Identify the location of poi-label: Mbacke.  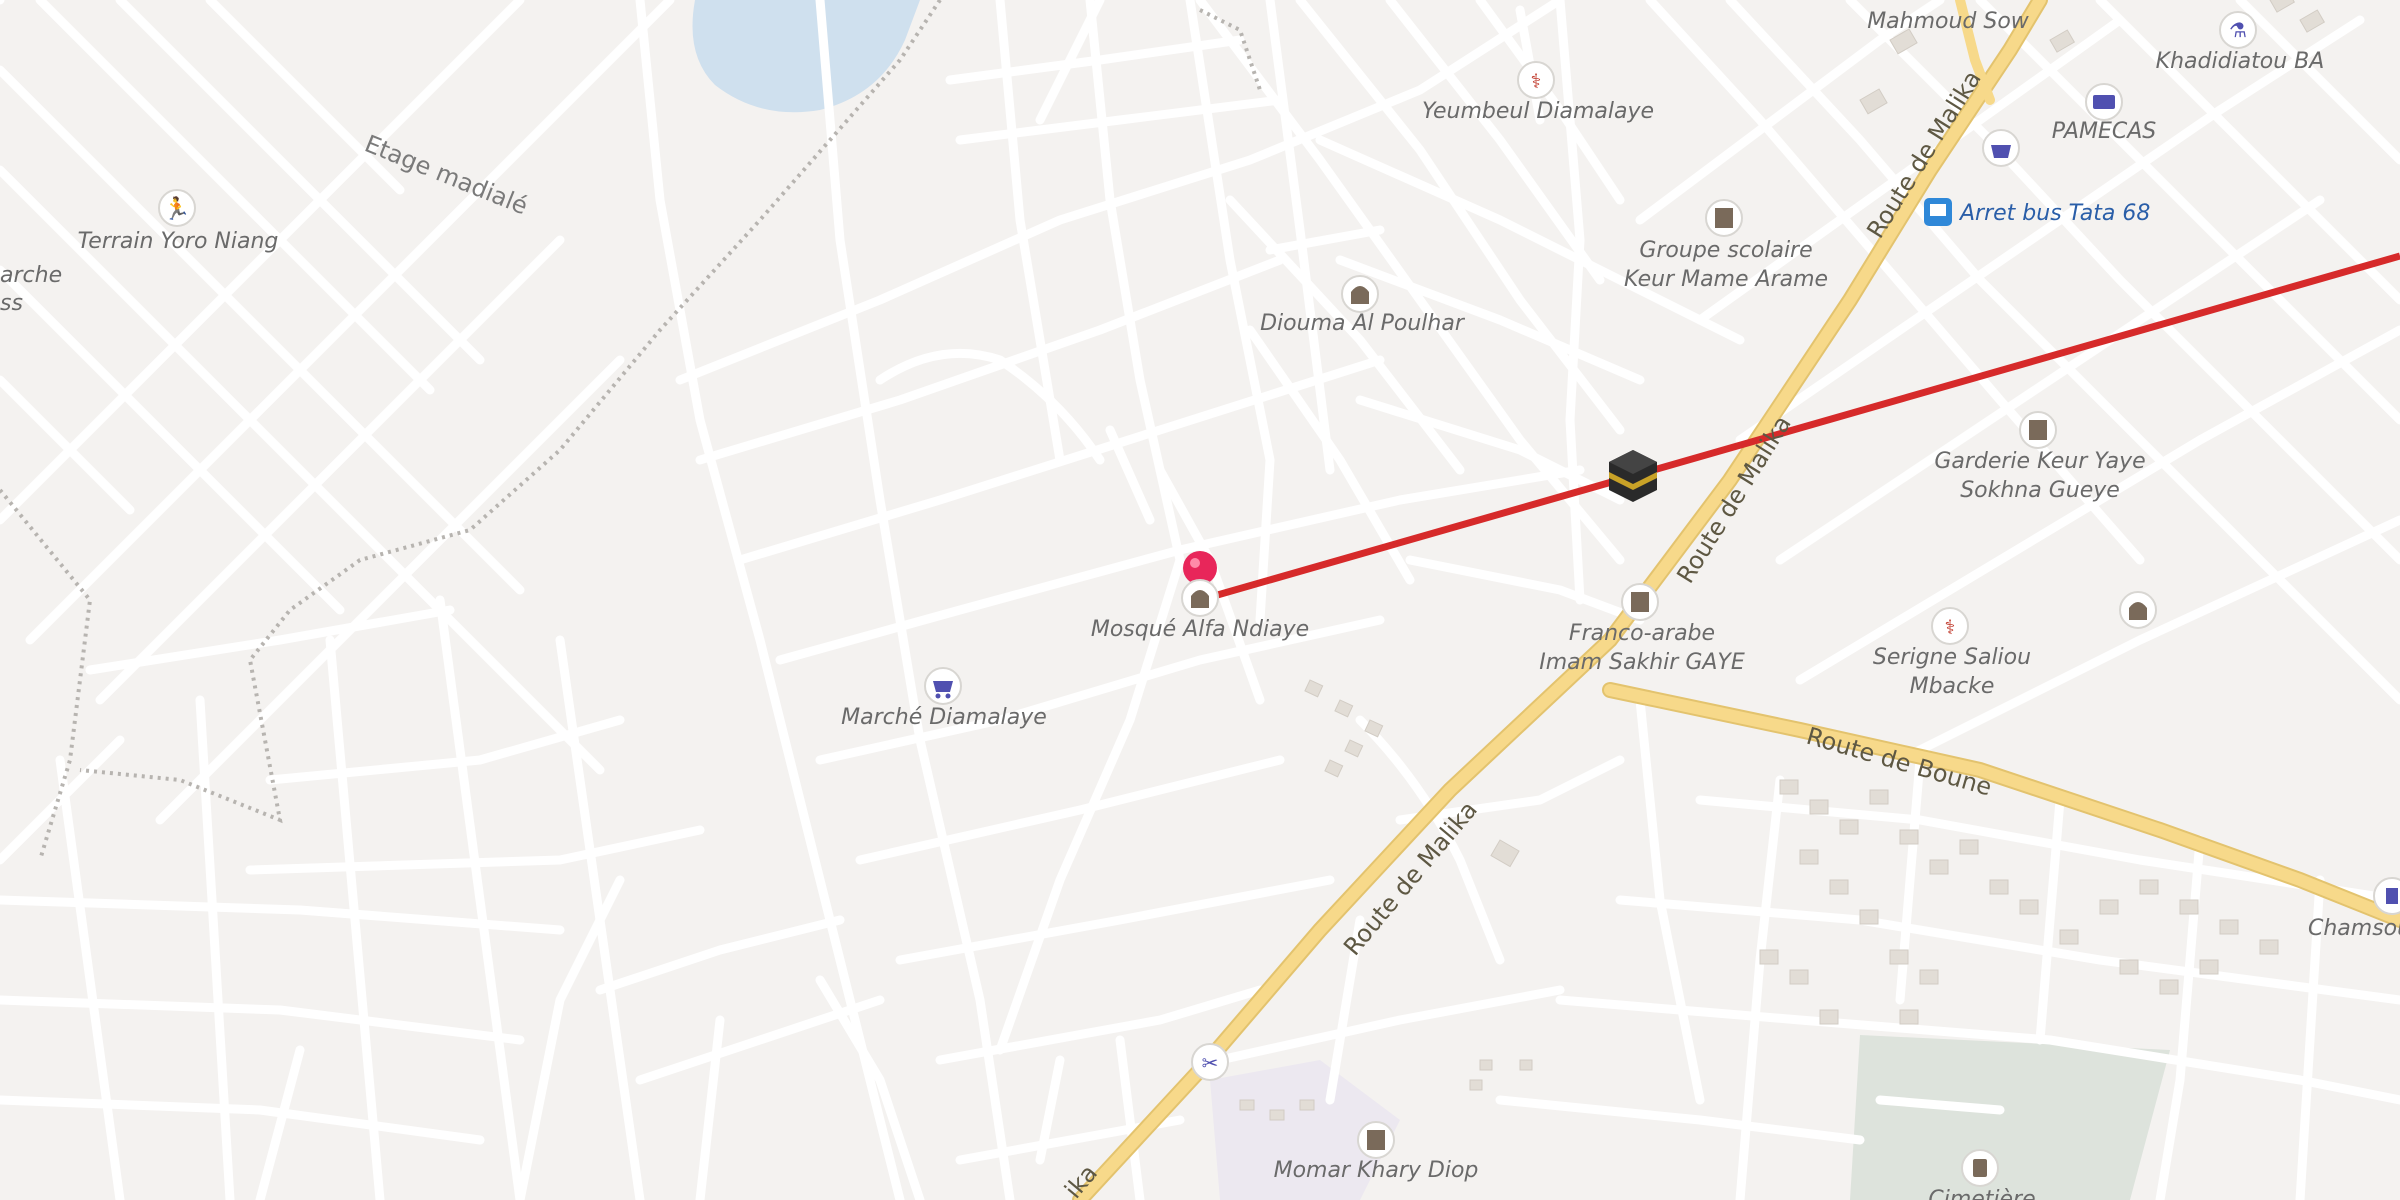
(1952, 686).